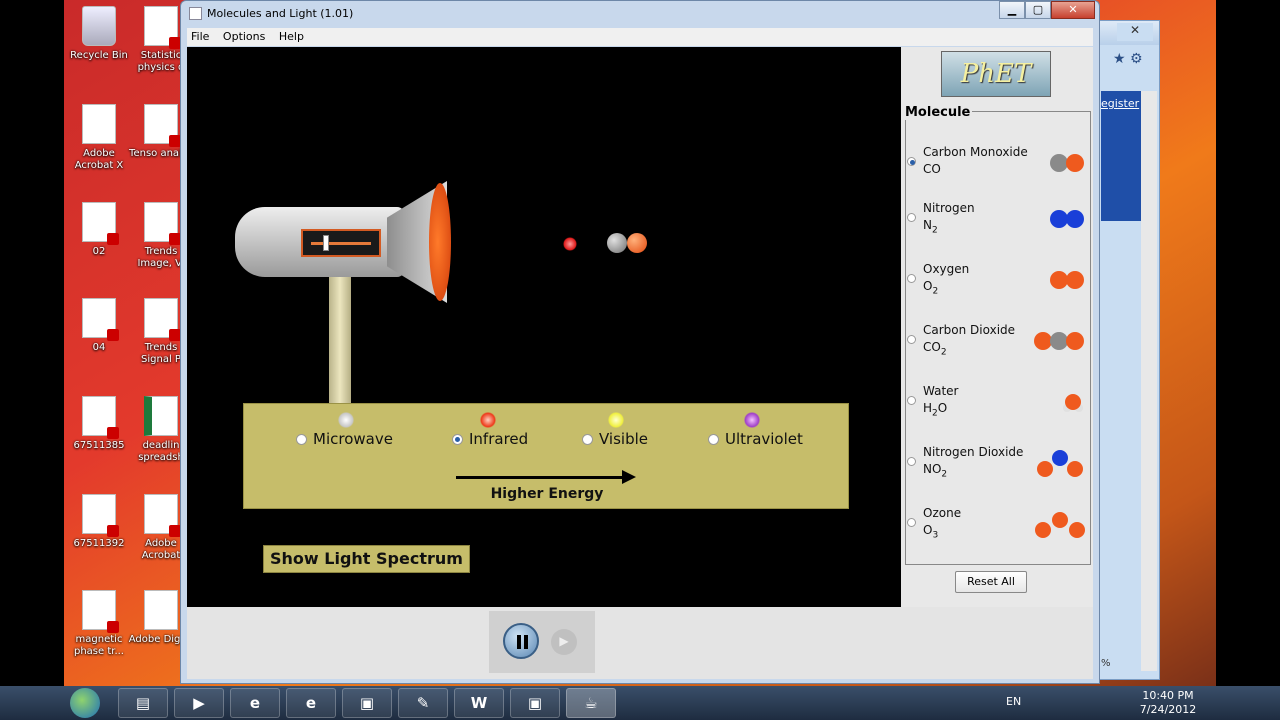  Describe the element at coordinates (997, 347) in the screenshot. I see `molecule-option-co2: Carbon Dioxide CO2` at that location.